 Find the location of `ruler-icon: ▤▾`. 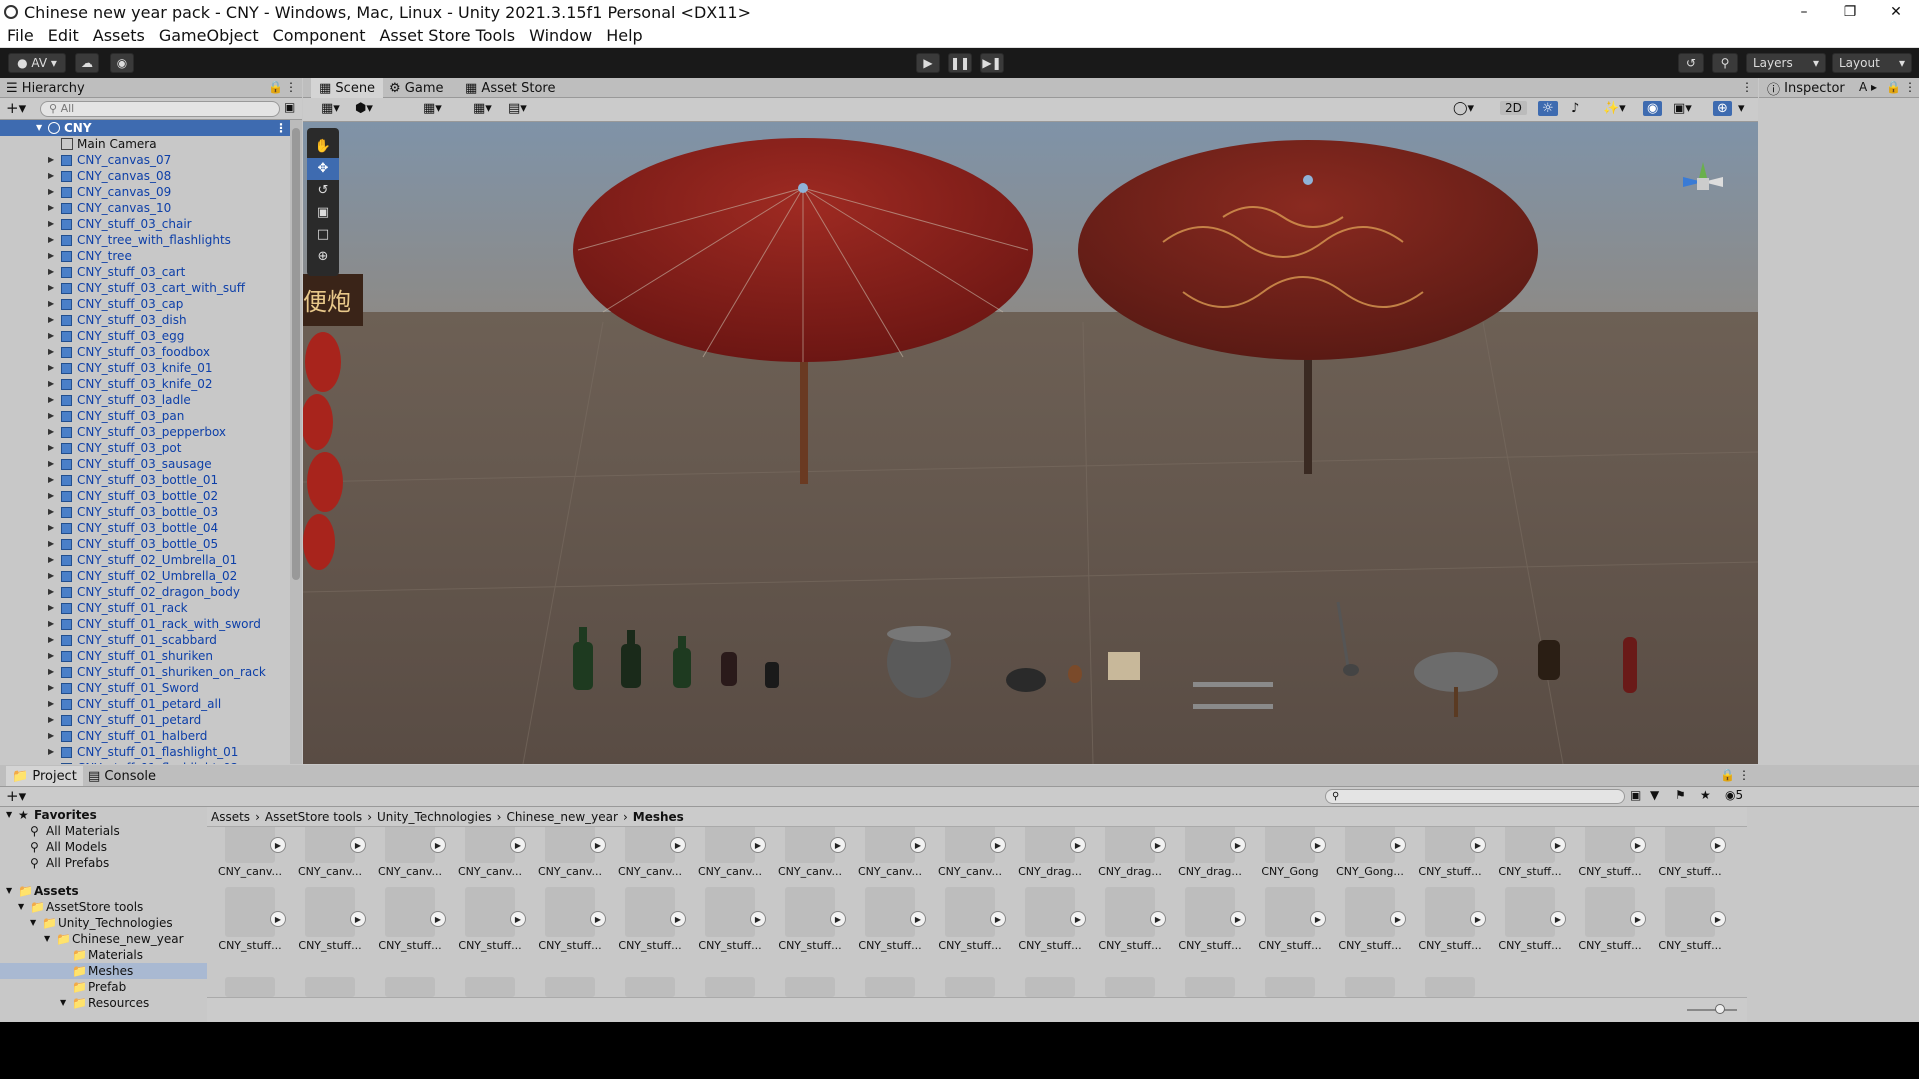

ruler-icon: ▤▾ is located at coordinates (517, 108).